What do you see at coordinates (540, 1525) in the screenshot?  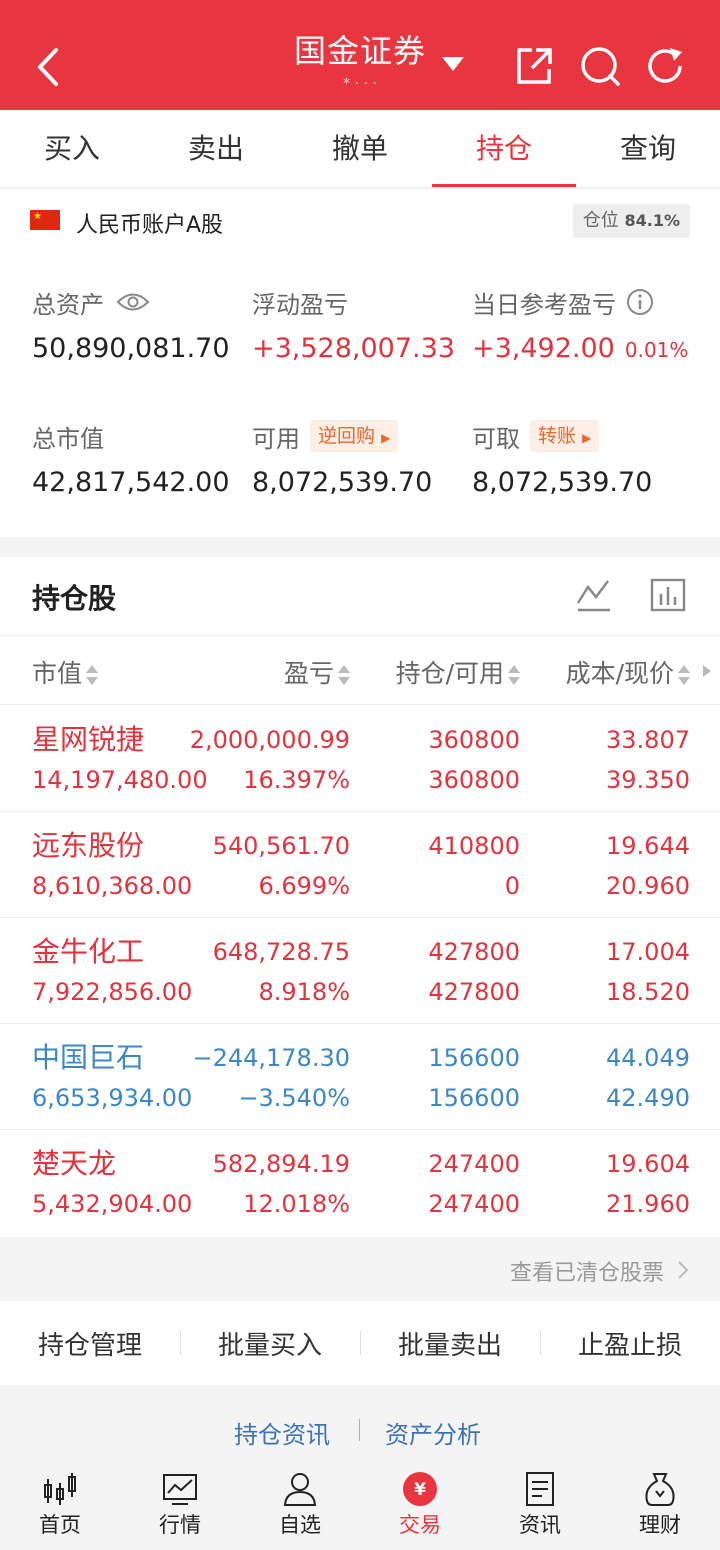 I see `nav-news-label: 资讯` at bounding box center [540, 1525].